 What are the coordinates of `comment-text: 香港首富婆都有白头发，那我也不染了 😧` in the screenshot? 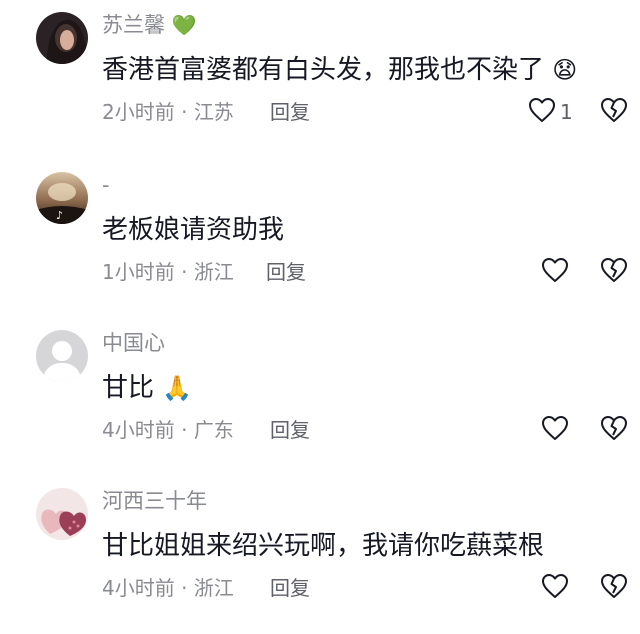 It's located at (340, 70).